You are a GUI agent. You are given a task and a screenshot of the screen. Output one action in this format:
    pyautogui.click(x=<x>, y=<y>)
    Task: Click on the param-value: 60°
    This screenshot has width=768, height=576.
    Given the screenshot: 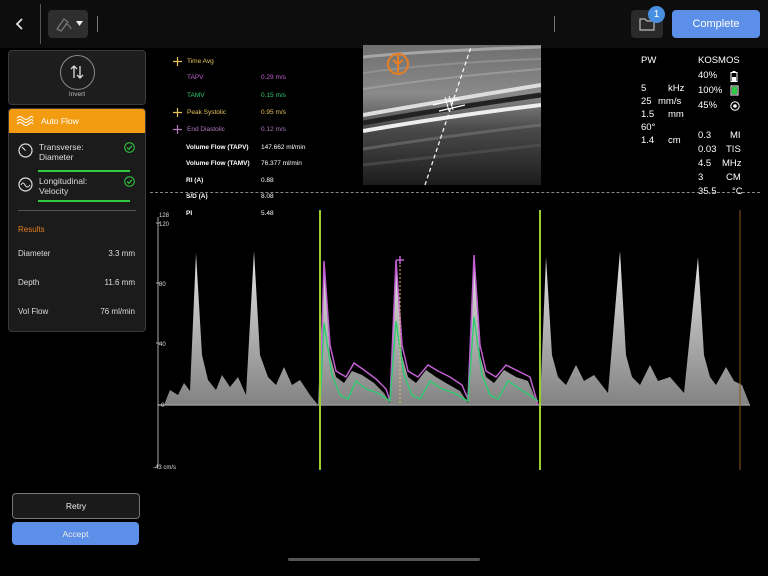 What is the action you would take?
    pyautogui.click(x=648, y=127)
    